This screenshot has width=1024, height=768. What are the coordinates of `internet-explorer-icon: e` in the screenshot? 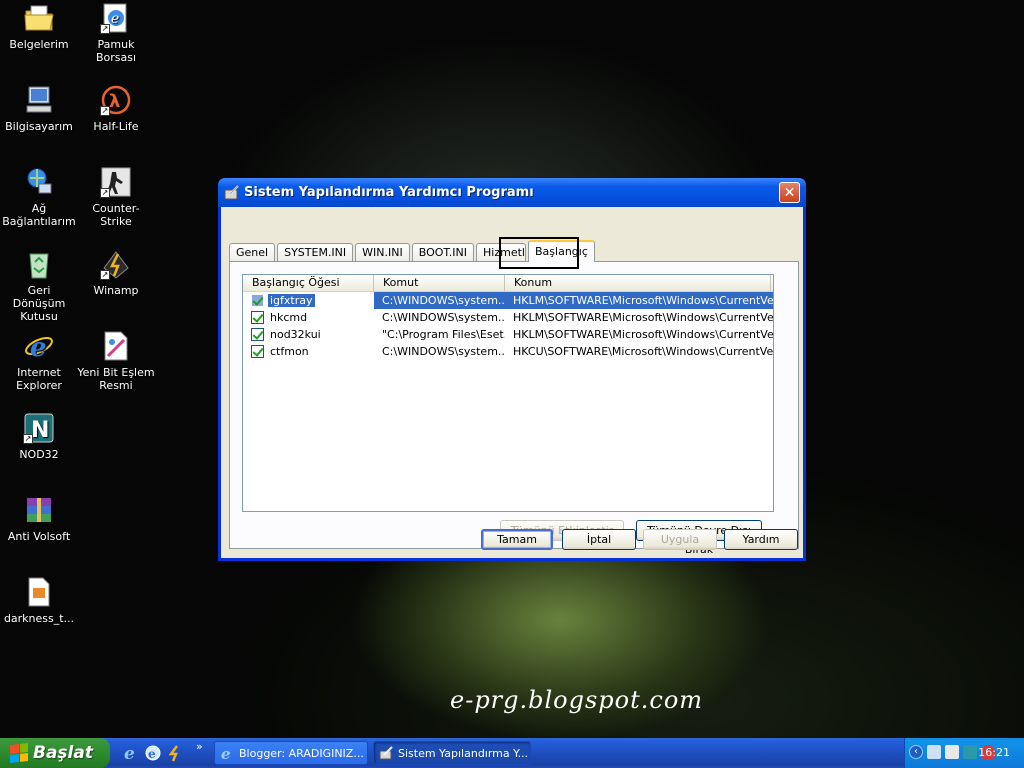 It's located at (39, 346).